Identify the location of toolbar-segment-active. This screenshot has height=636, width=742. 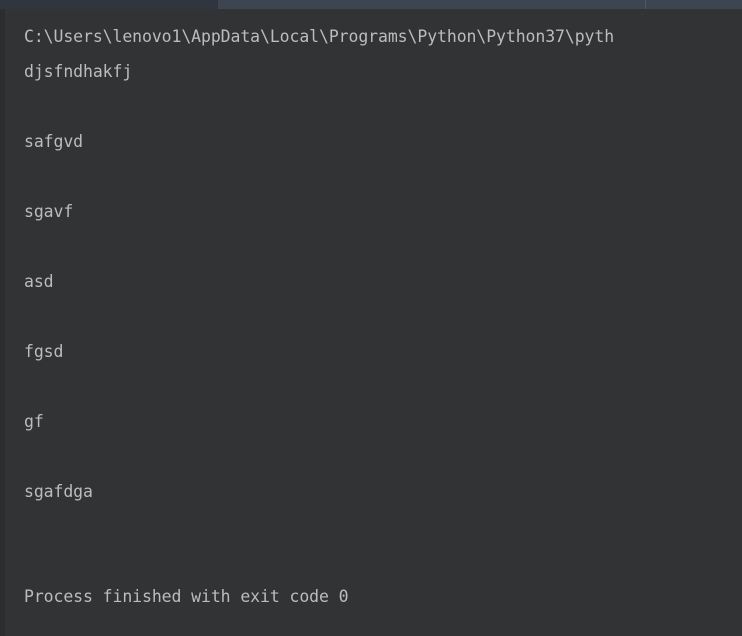
(109, 4).